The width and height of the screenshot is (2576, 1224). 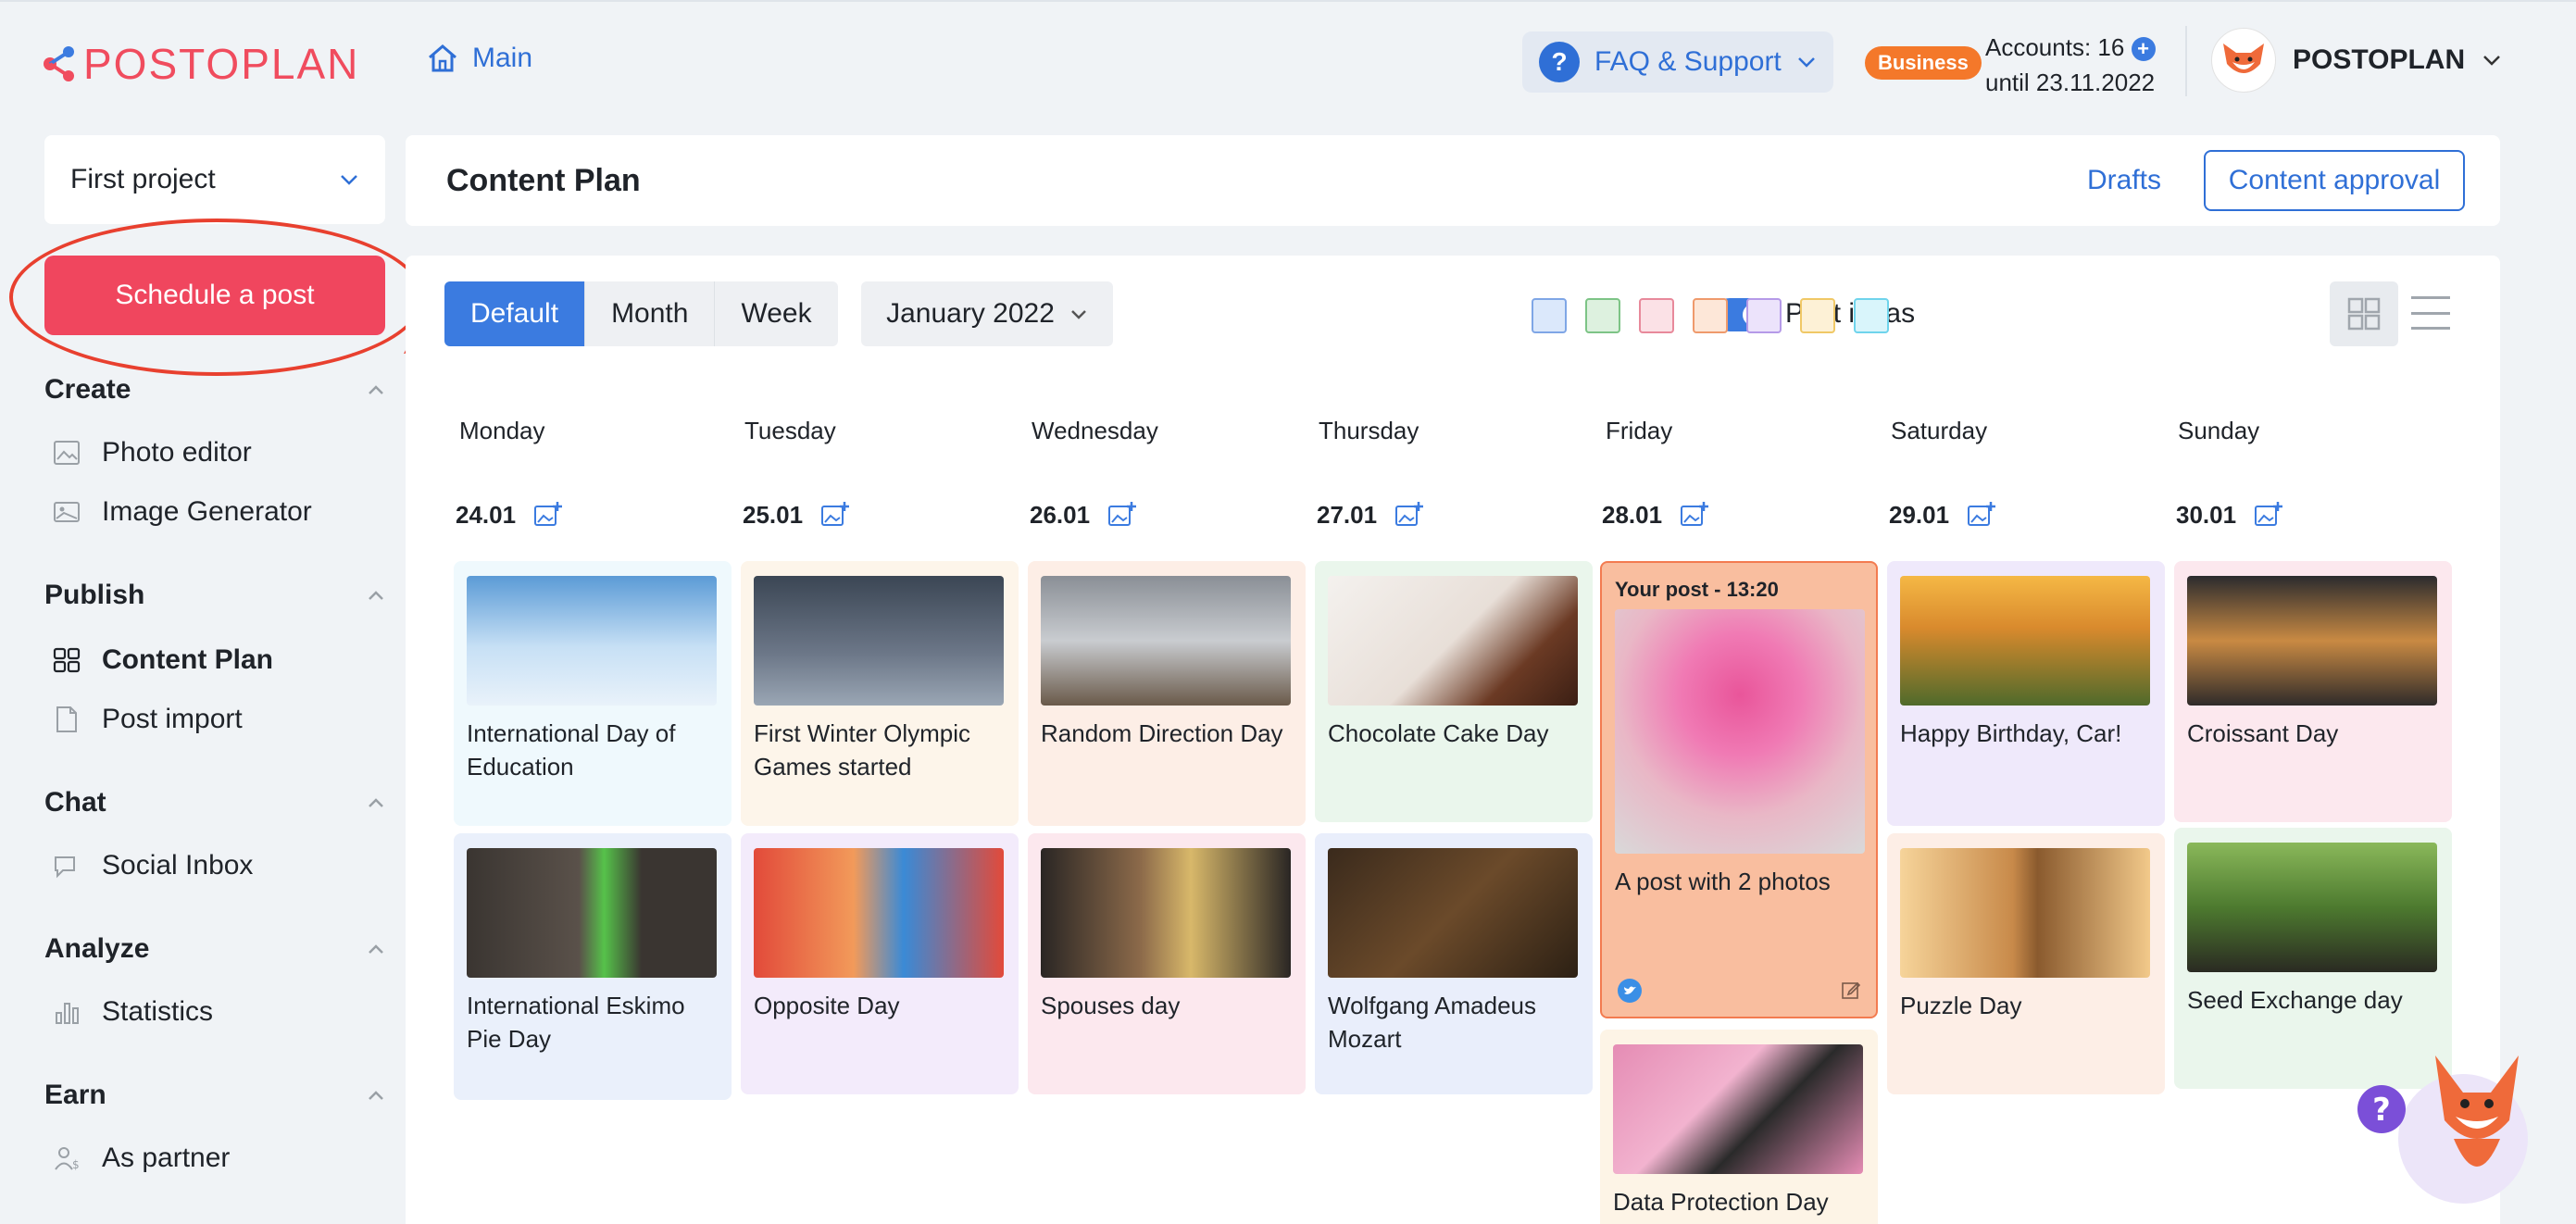 I want to click on section-publish: Publish, so click(x=214, y=595).